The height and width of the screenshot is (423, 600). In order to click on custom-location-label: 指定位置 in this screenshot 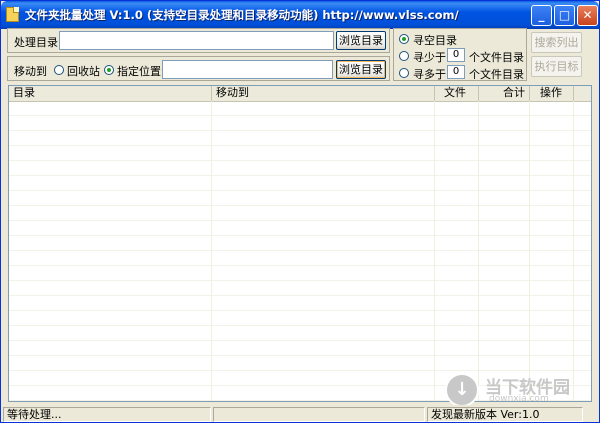, I will do `click(139, 71)`.